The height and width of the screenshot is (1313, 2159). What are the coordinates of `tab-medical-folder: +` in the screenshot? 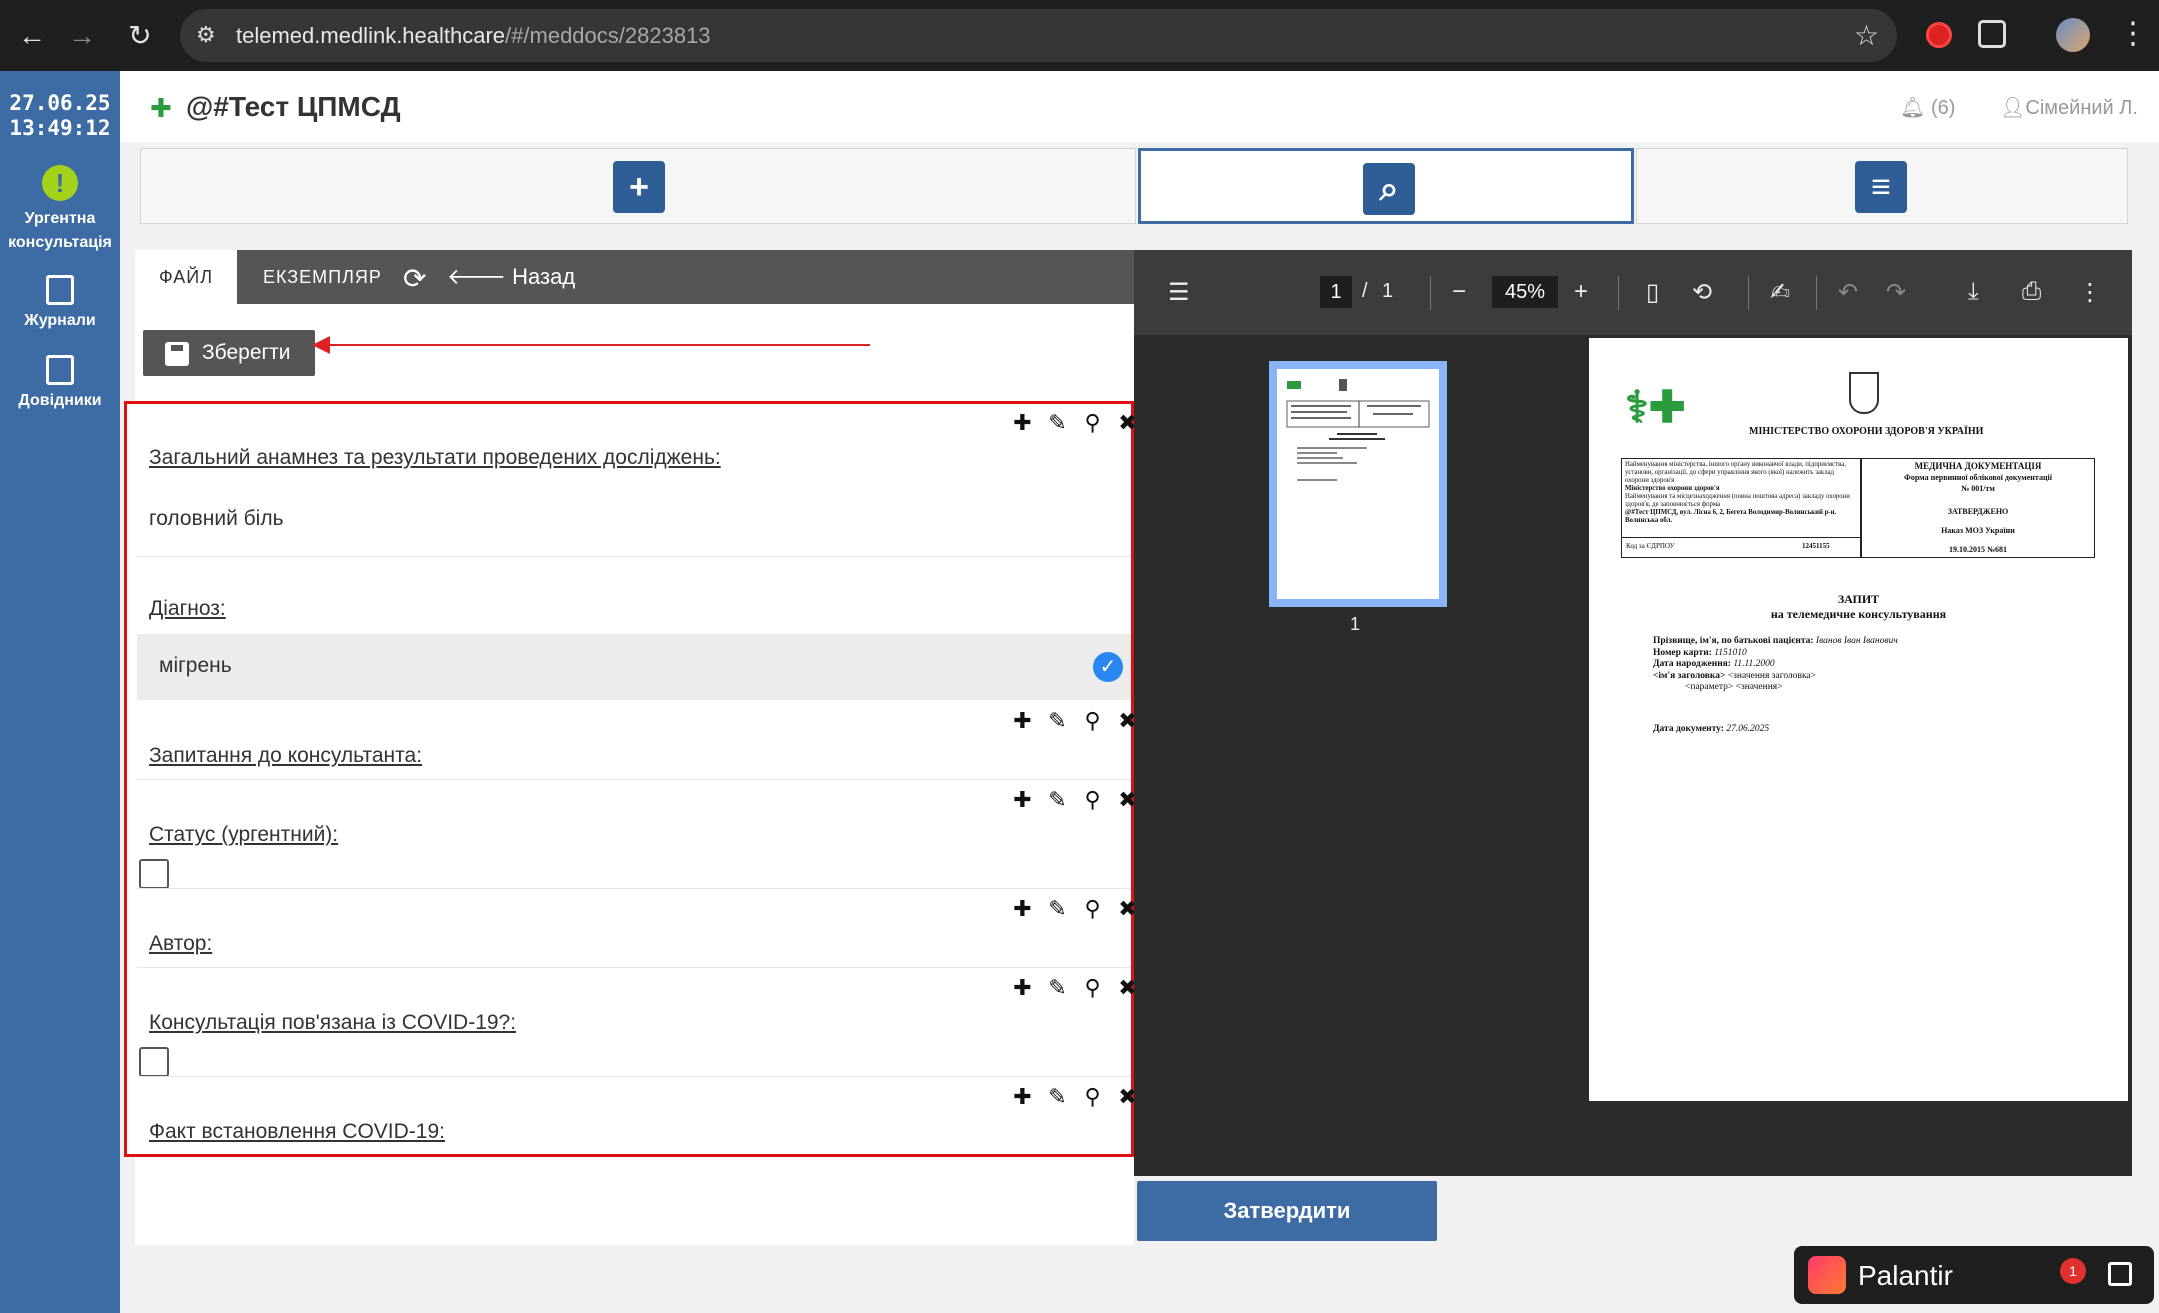 It's located at (638, 186).